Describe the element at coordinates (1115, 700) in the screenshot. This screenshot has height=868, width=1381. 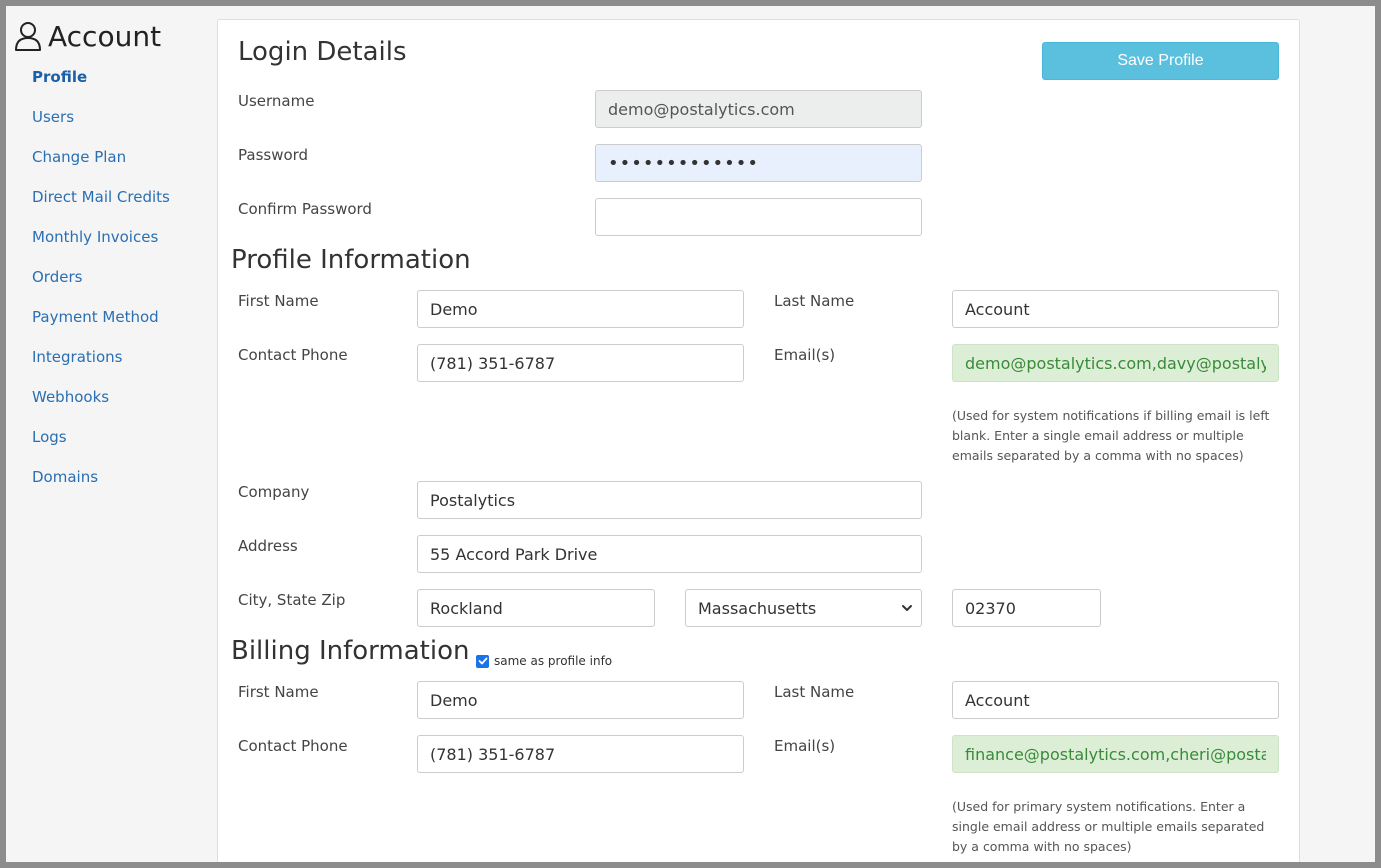
I see `billing-last-name-input` at that location.